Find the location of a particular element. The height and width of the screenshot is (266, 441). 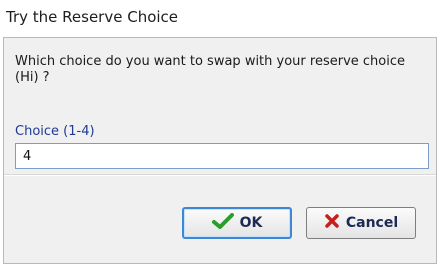

ok-button: OK is located at coordinates (237, 223).